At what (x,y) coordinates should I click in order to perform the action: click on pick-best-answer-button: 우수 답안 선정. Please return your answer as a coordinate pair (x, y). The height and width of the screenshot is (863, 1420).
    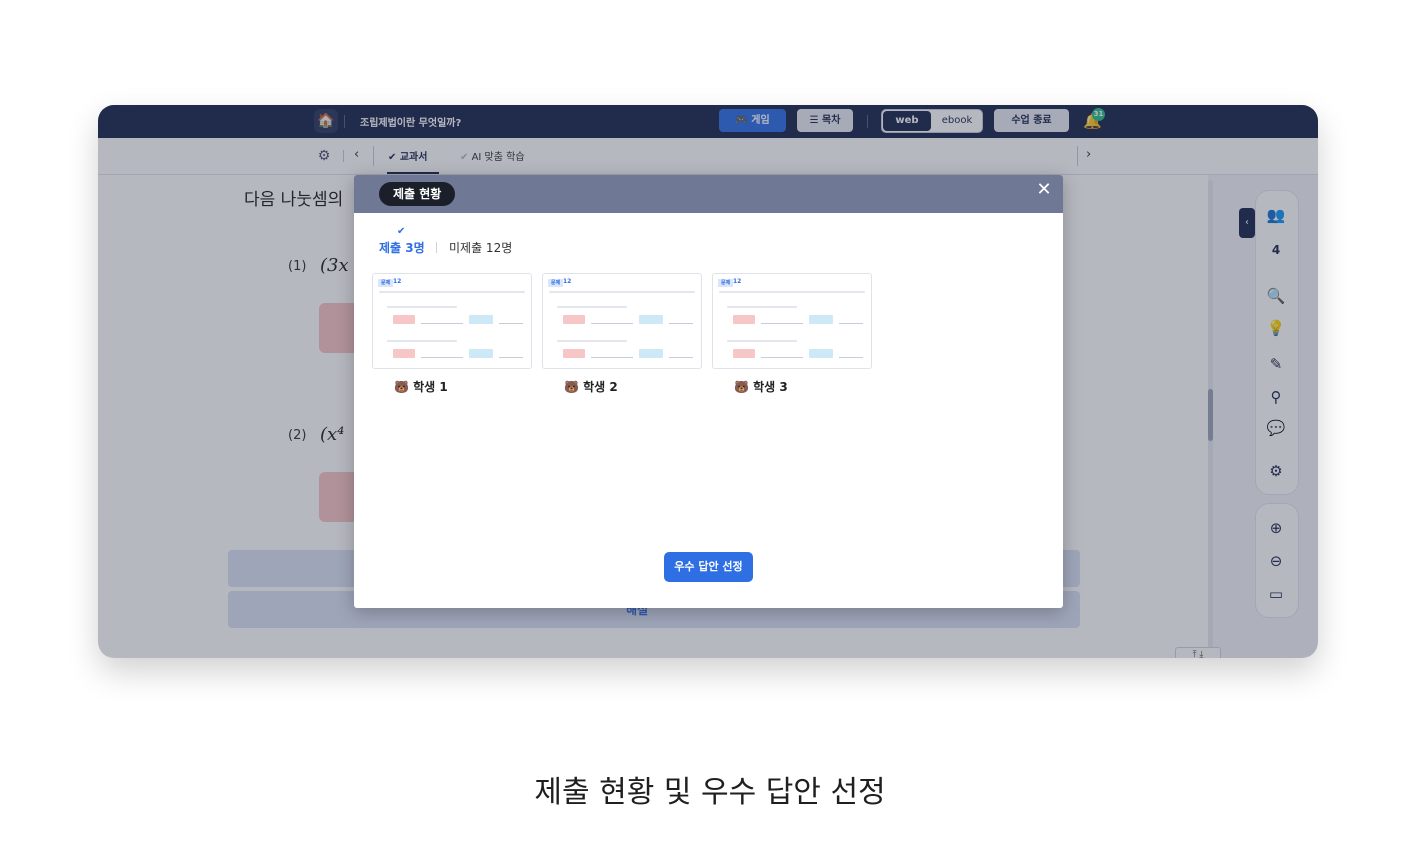
    Looking at the image, I should click on (708, 567).